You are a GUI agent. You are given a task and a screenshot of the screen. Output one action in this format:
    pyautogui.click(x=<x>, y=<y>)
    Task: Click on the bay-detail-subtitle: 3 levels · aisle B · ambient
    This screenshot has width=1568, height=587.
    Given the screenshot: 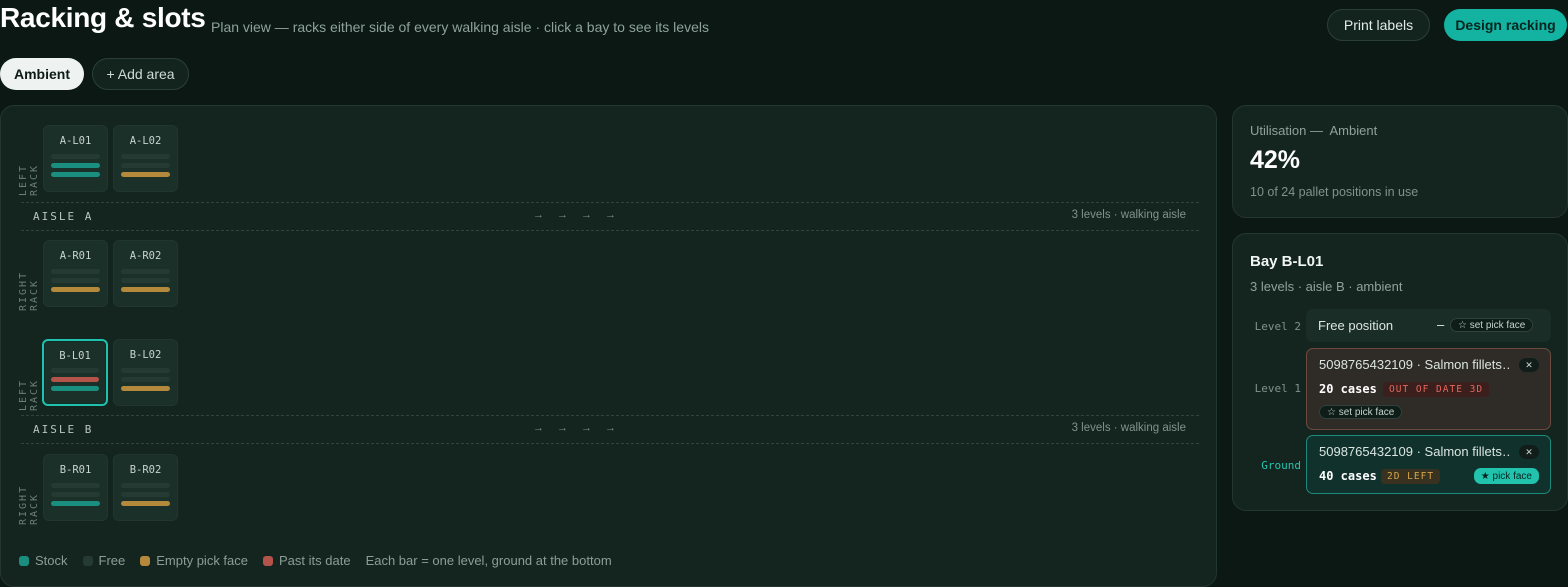 What is the action you would take?
    pyautogui.click(x=1326, y=286)
    